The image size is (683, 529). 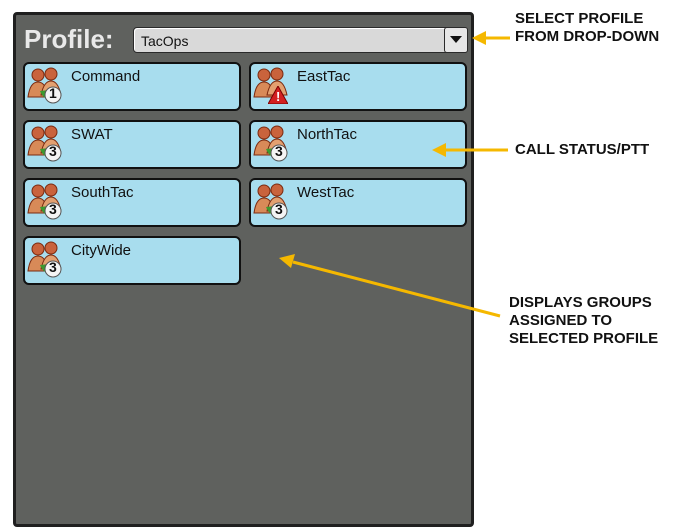 I want to click on annotation-line: SELECT PROFILE, so click(x=579, y=18).